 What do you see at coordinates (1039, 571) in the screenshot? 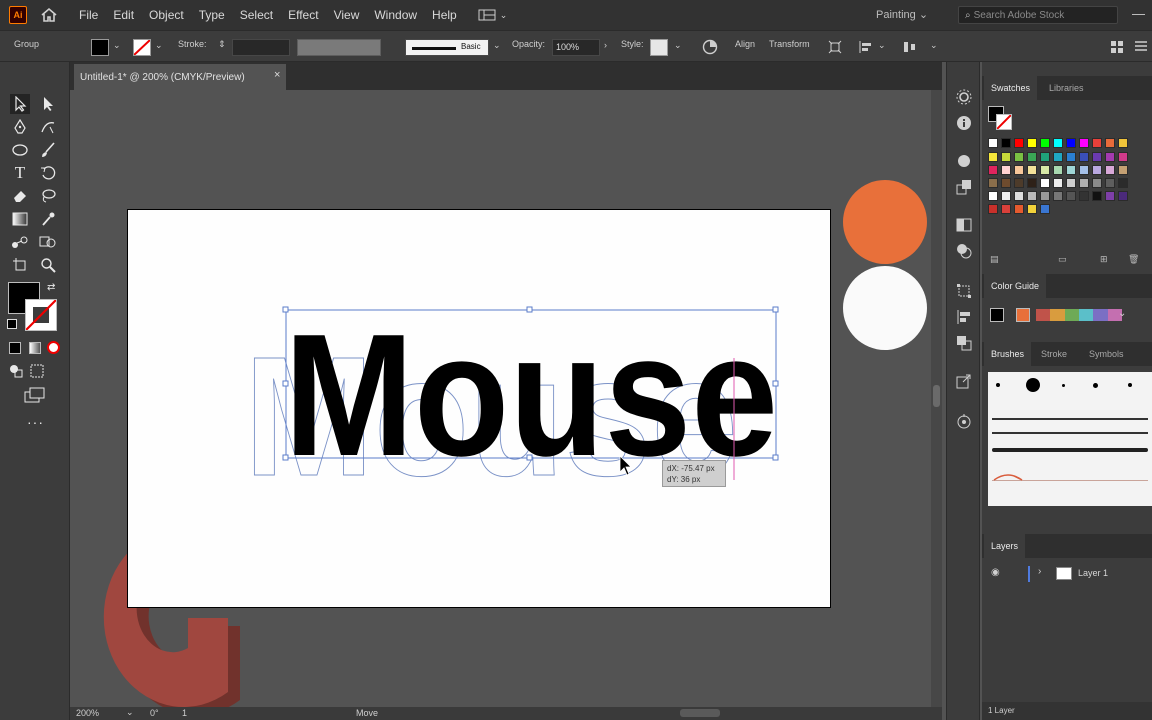
I see `chevron-right-icon: ›` at bounding box center [1039, 571].